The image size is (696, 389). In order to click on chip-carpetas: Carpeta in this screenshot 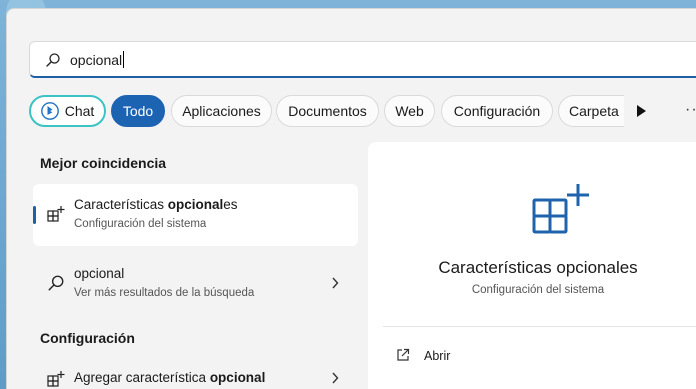, I will do `click(591, 111)`.